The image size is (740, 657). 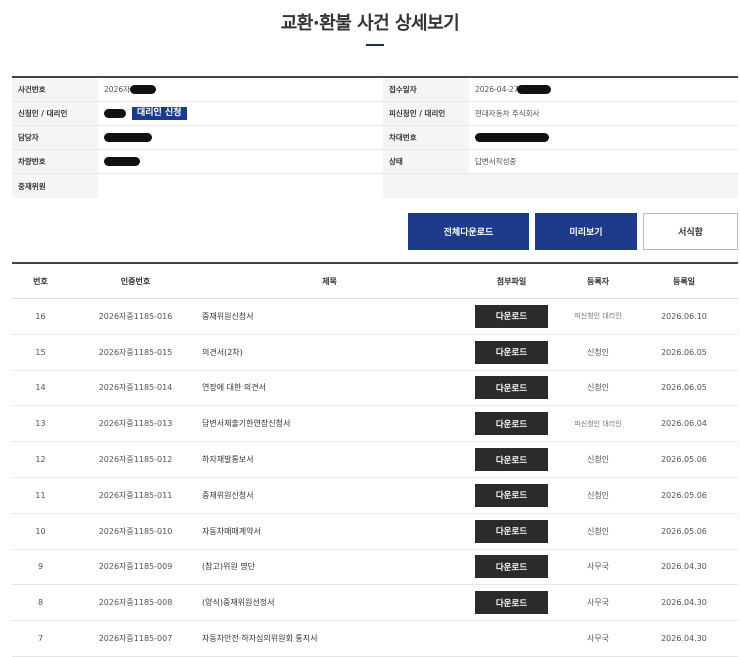 I want to click on row-no: 16, so click(x=40, y=316).